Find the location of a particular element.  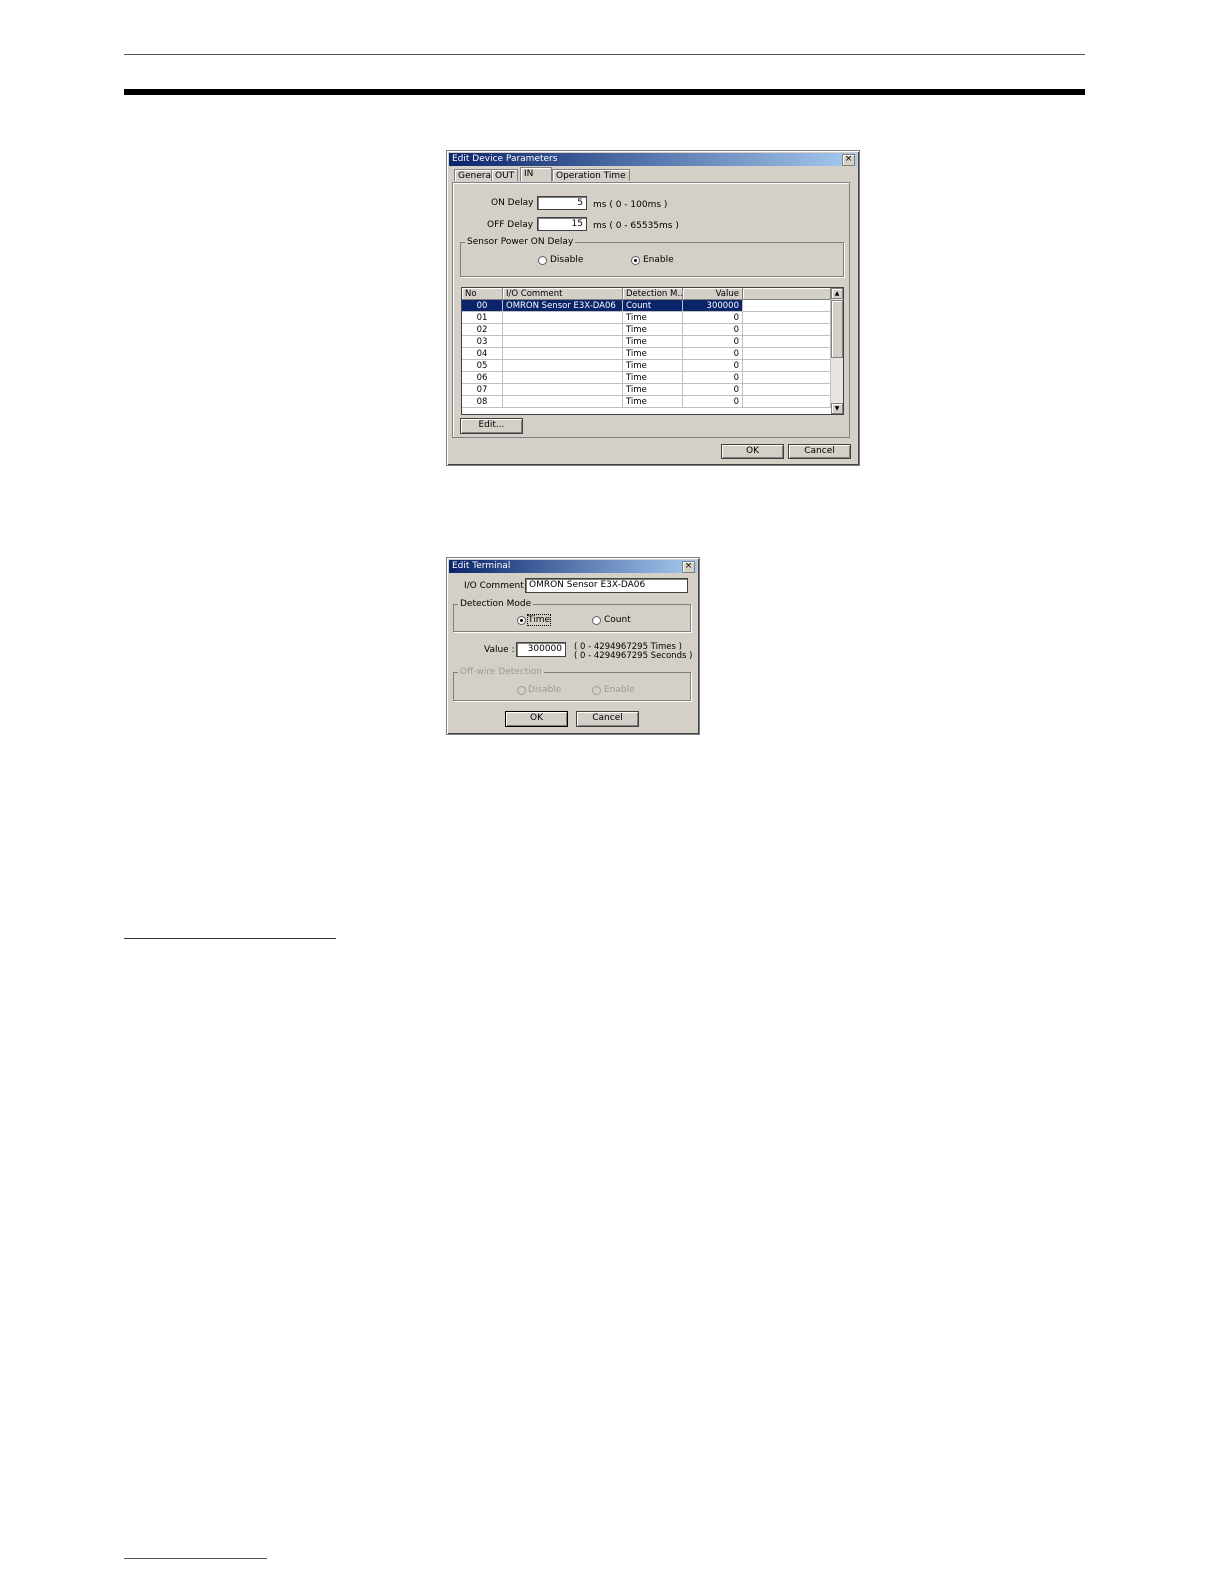

footer-rule is located at coordinates (195, 1558).